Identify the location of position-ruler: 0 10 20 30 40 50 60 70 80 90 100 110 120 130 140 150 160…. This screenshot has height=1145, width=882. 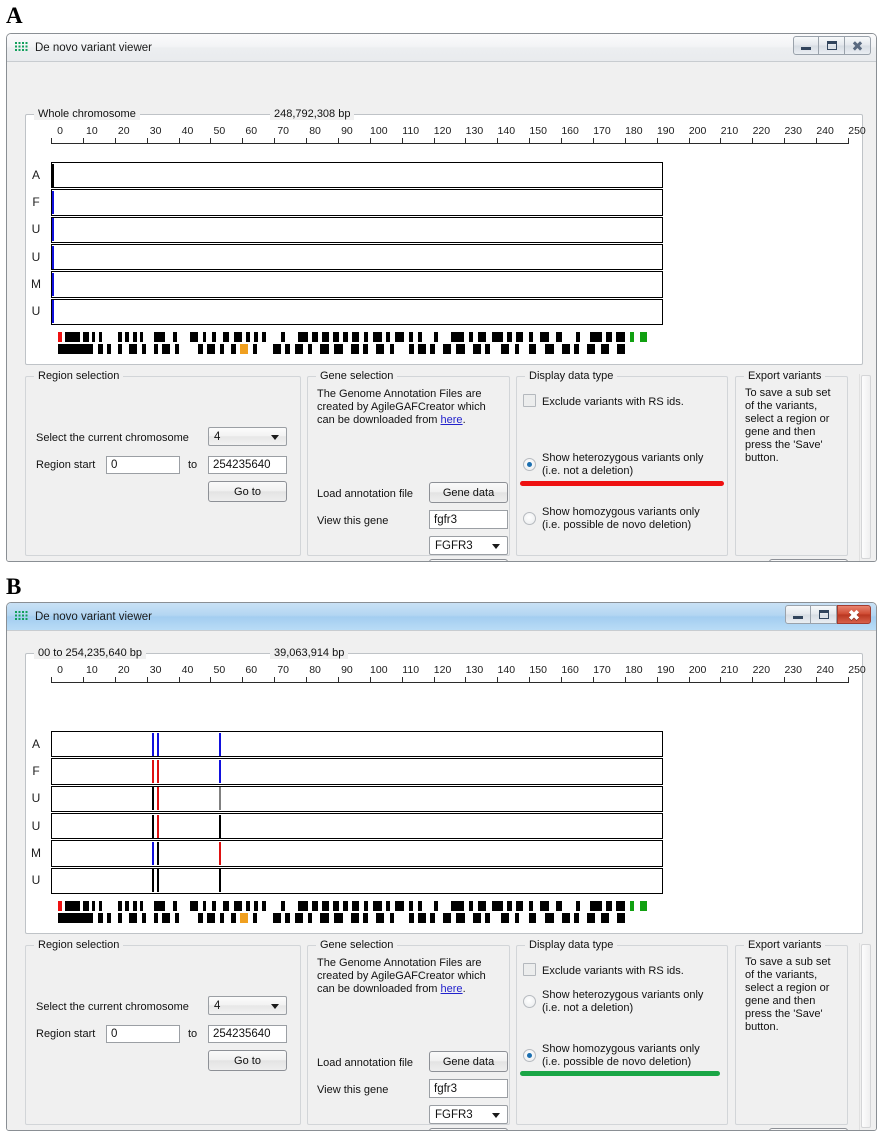
(458, 670).